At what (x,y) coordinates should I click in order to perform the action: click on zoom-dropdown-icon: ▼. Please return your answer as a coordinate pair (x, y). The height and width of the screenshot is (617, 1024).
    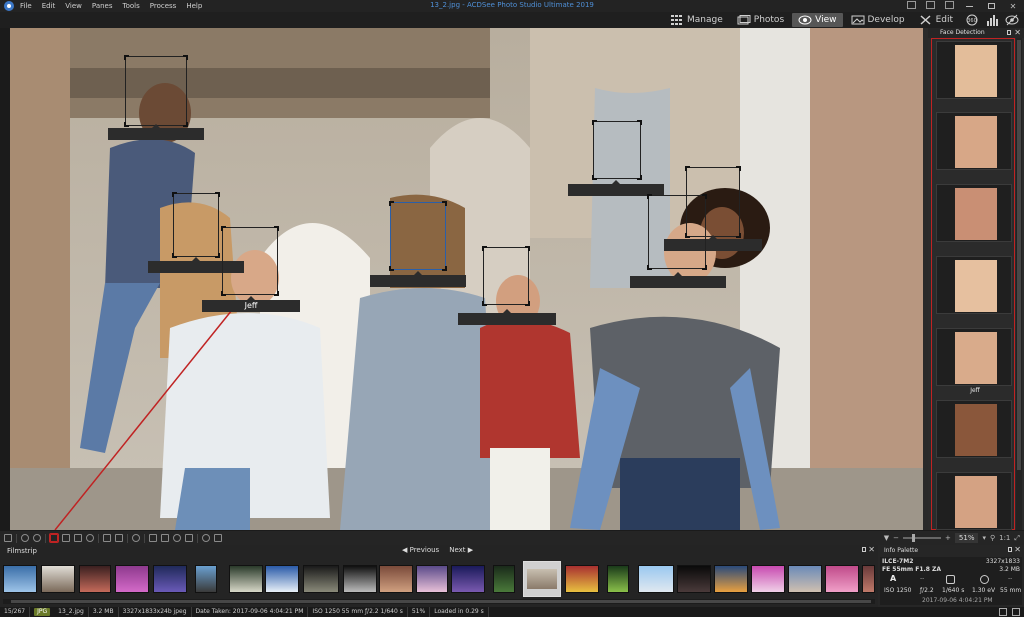
    Looking at the image, I should click on (886, 538).